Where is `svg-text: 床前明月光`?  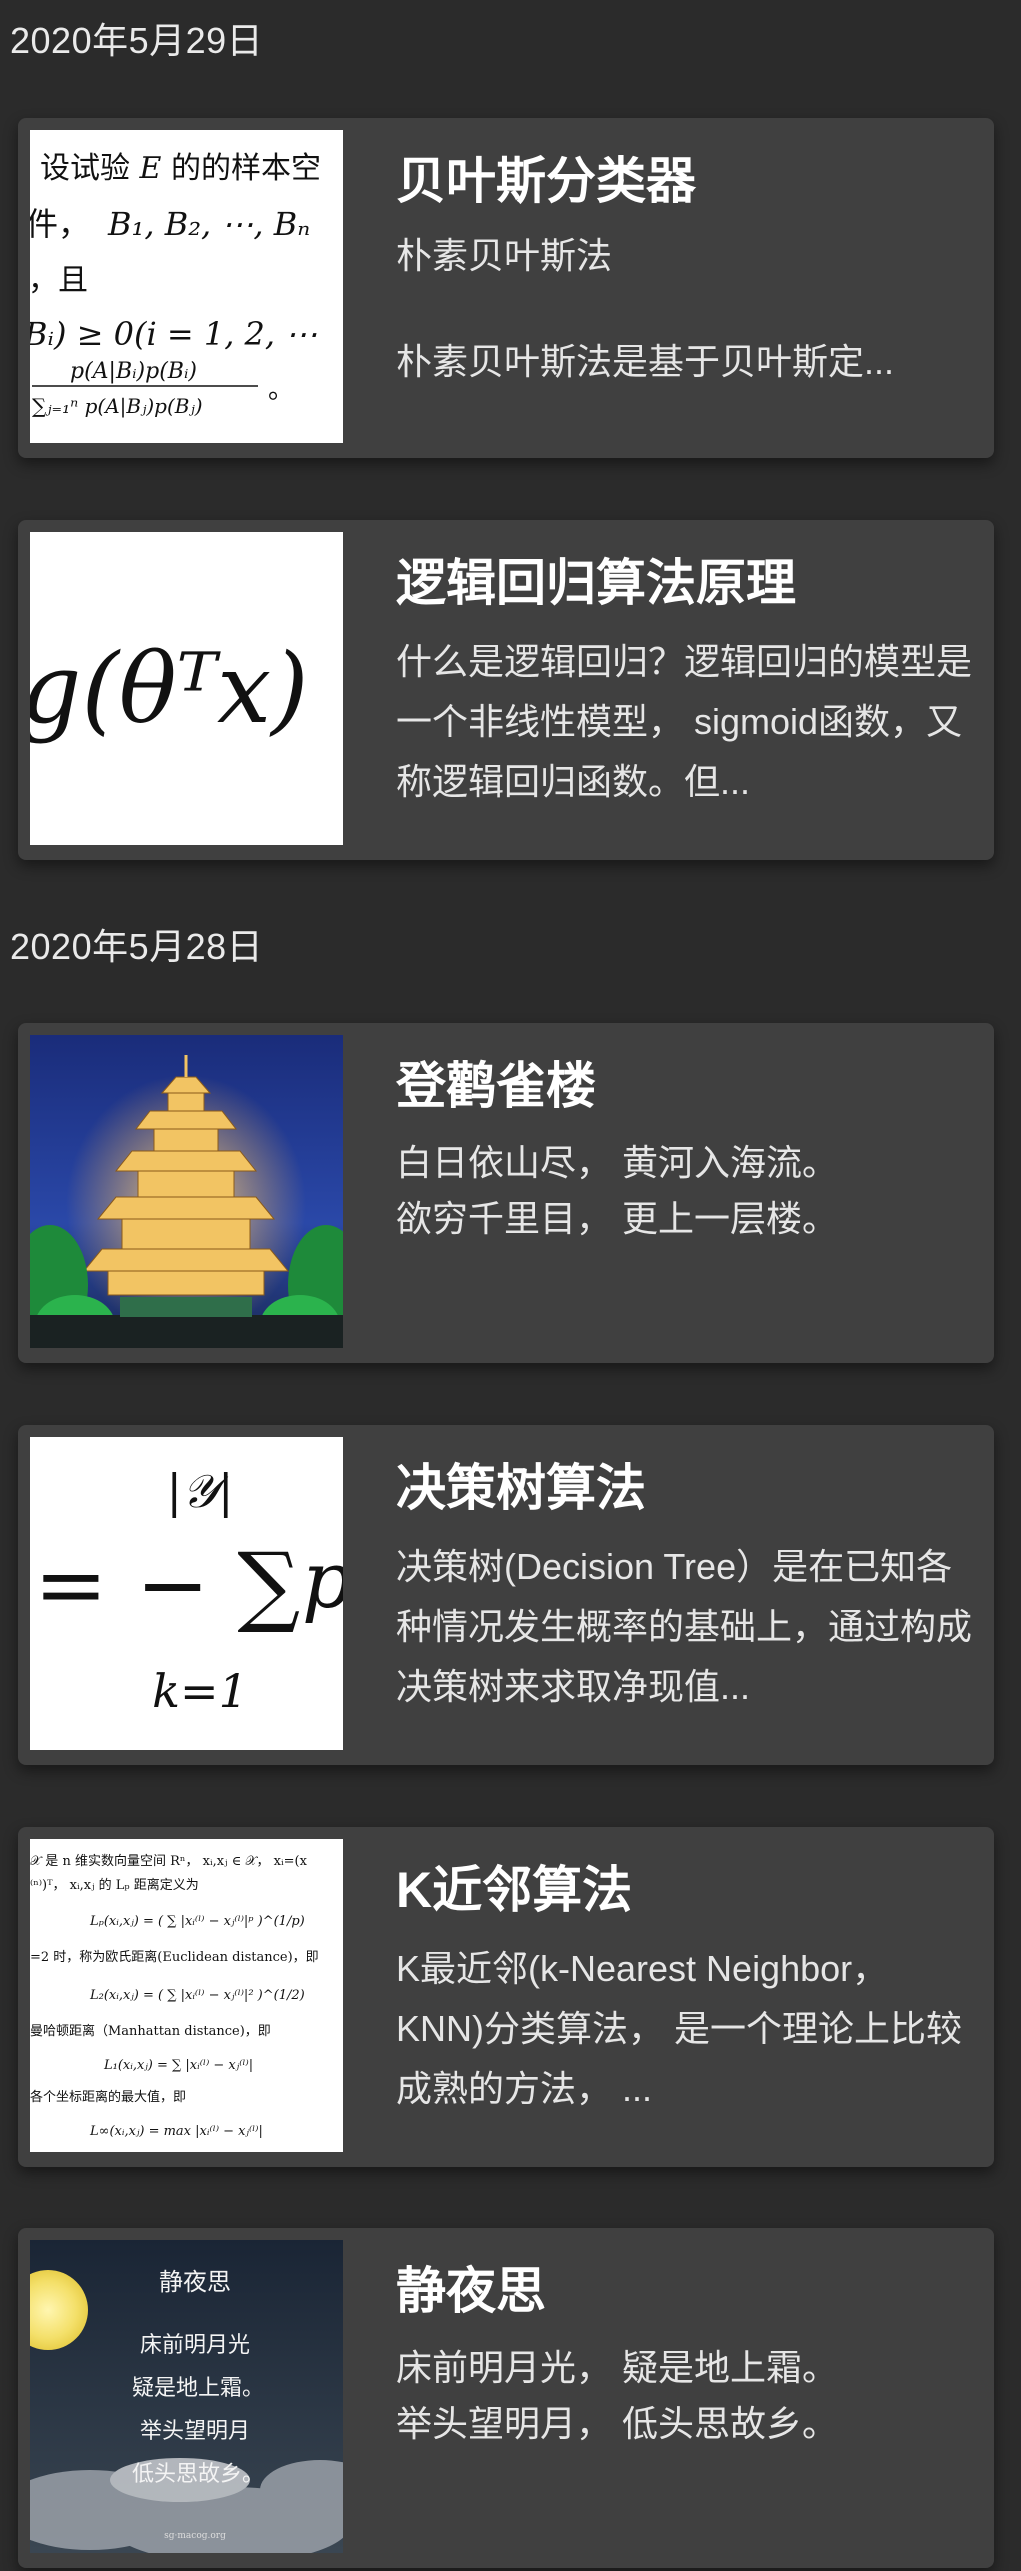
svg-text: 床前明月光 is located at coordinates (195, 2345).